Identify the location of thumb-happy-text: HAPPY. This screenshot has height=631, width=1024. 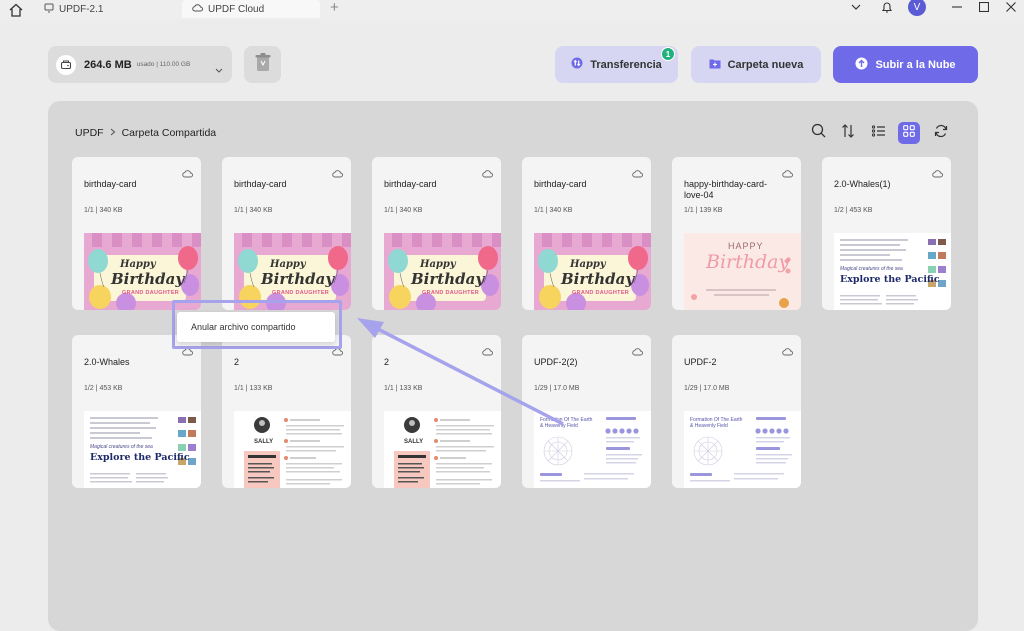
(746, 246).